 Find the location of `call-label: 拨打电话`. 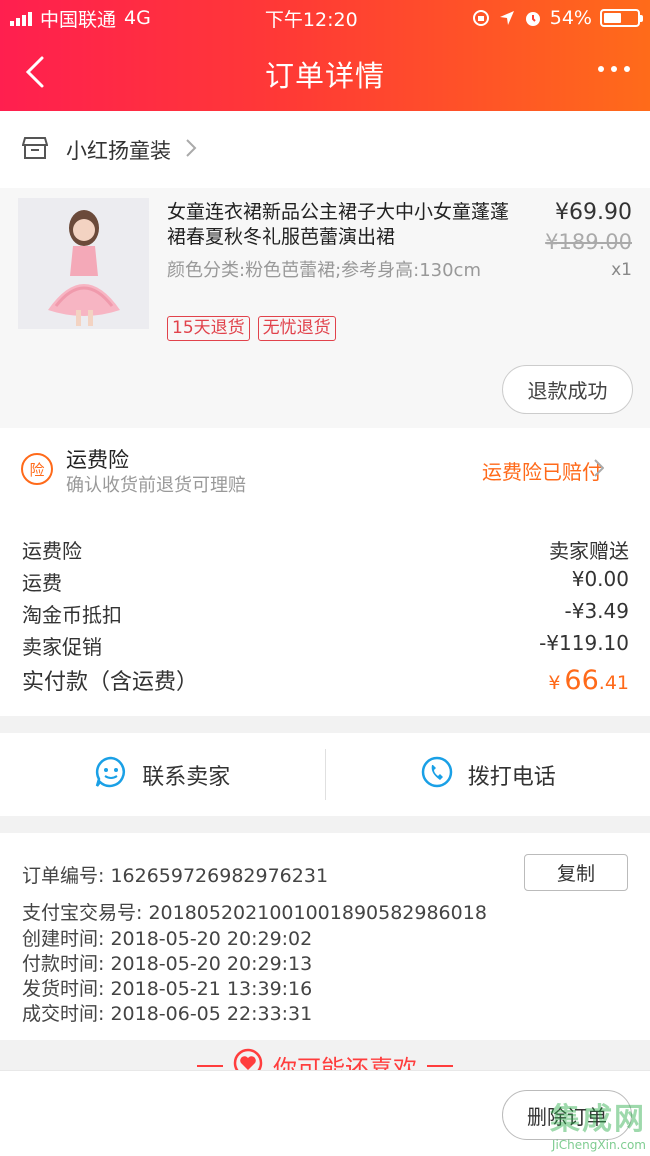

call-label: 拨打电话 is located at coordinates (511, 777).